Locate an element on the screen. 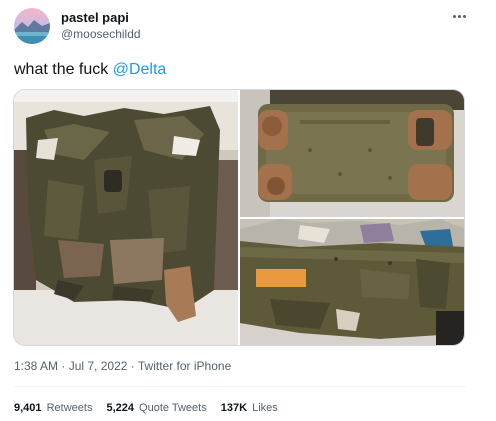 This screenshot has height=421, width=496. mention-link: @Delta is located at coordinates (140, 69).